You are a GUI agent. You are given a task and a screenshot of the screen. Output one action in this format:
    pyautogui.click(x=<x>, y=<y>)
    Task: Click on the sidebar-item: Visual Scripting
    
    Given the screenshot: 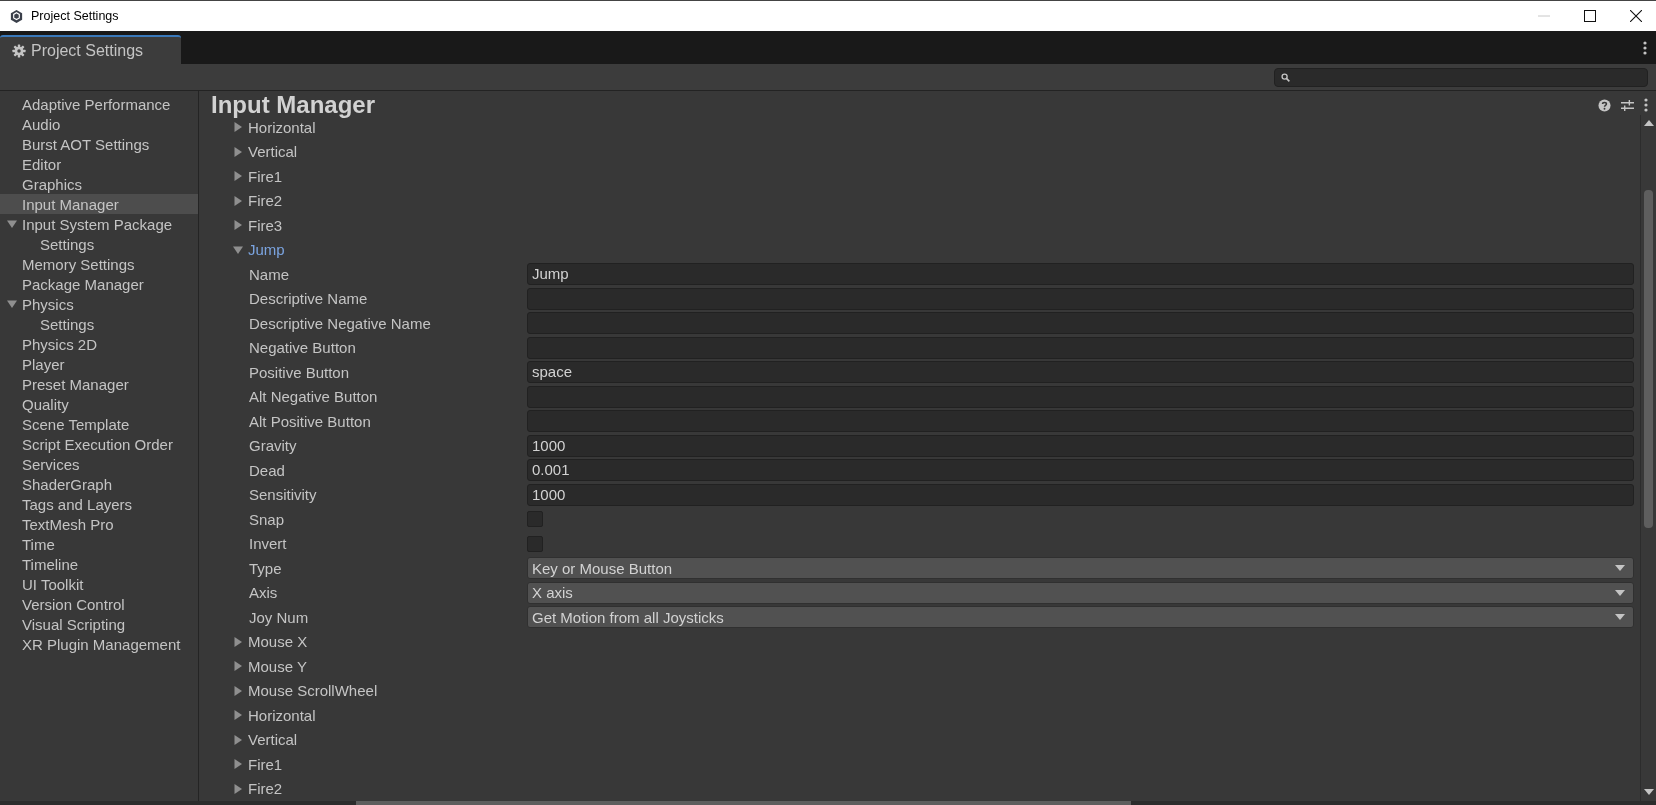 What is the action you would take?
    pyautogui.click(x=99, y=624)
    